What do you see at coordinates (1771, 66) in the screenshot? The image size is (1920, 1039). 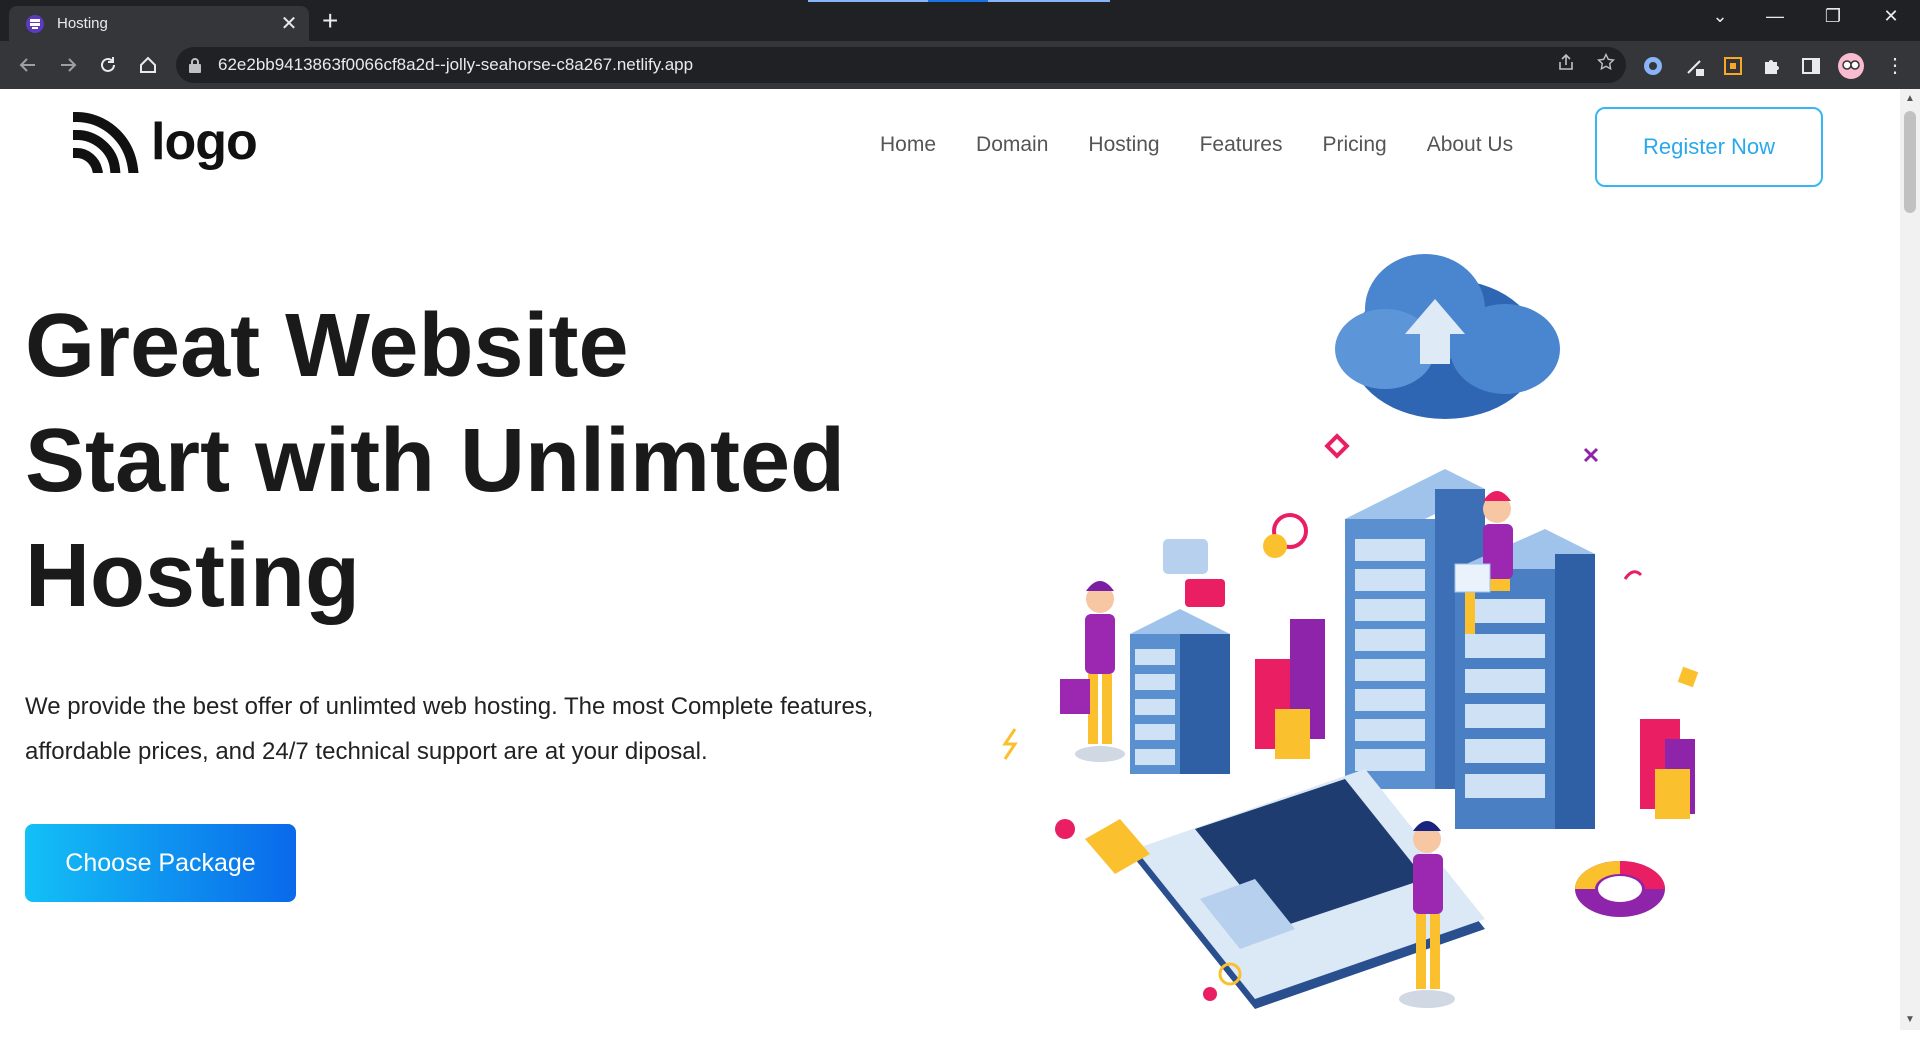 I see `puzzle-icon` at bounding box center [1771, 66].